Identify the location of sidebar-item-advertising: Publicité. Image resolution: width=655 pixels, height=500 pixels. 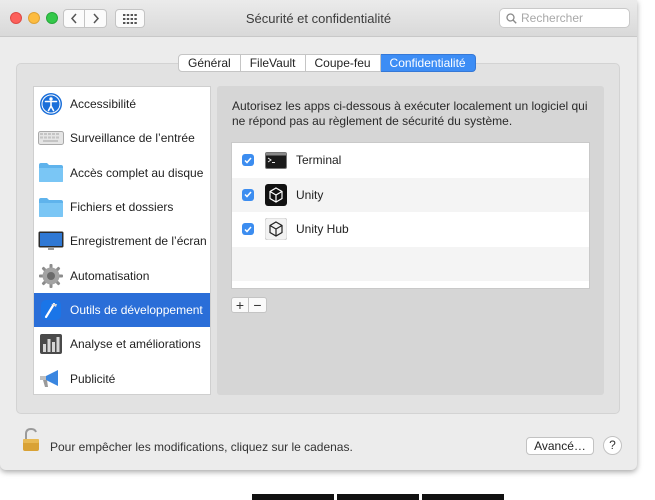
(122, 377).